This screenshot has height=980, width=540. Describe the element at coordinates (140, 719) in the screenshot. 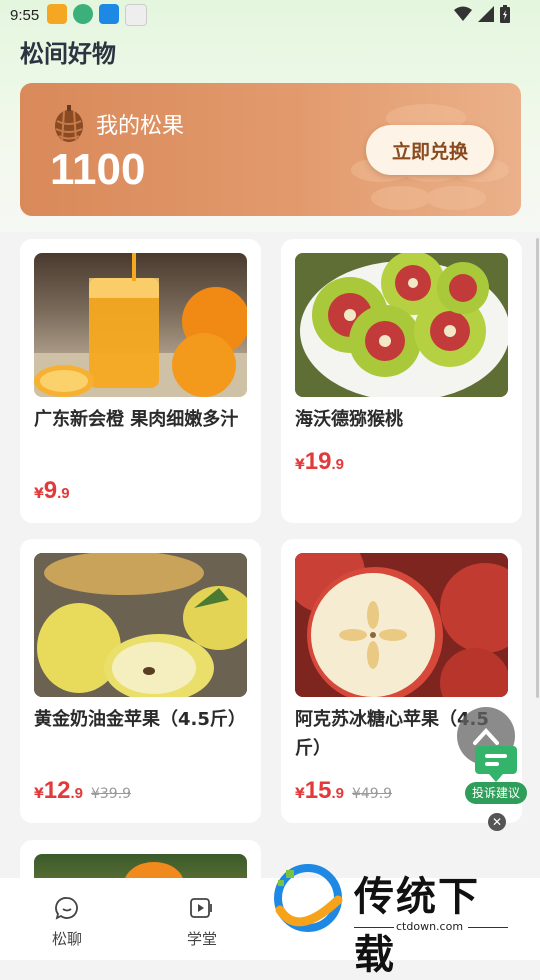

I see `product-name: 黄金奶油金苹果（4.5斤）` at that location.